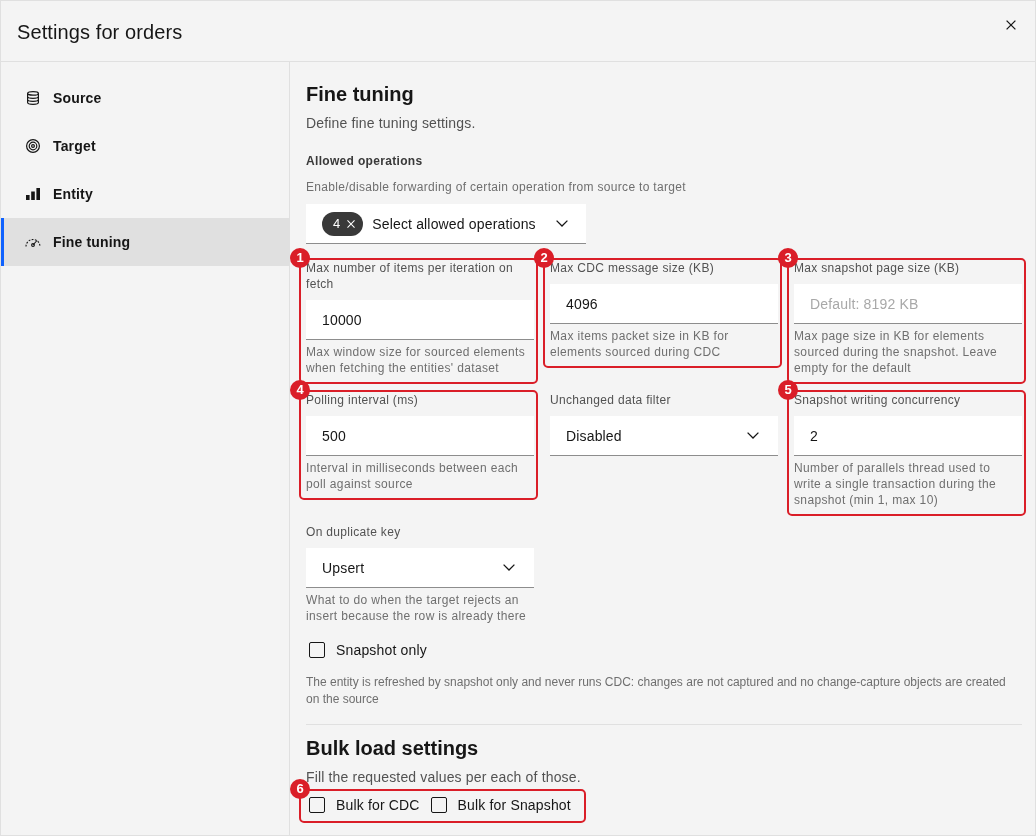  Describe the element at coordinates (413, 476) in the screenshot. I see `helper-text: Interval in milliseconds between each poll against source` at that location.